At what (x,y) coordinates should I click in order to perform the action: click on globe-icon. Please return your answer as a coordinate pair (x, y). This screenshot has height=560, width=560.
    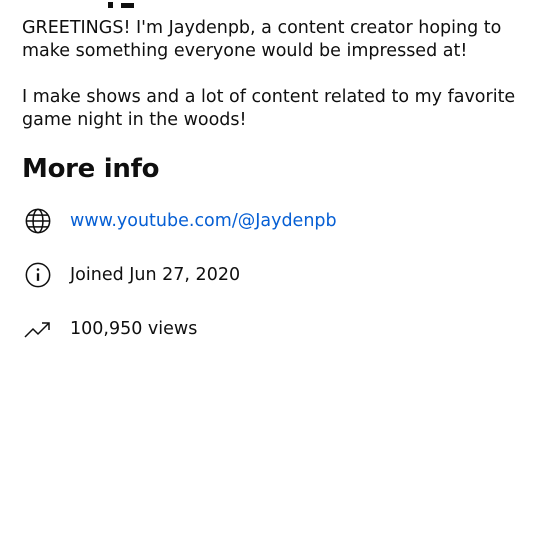
    Looking at the image, I should click on (38, 221).